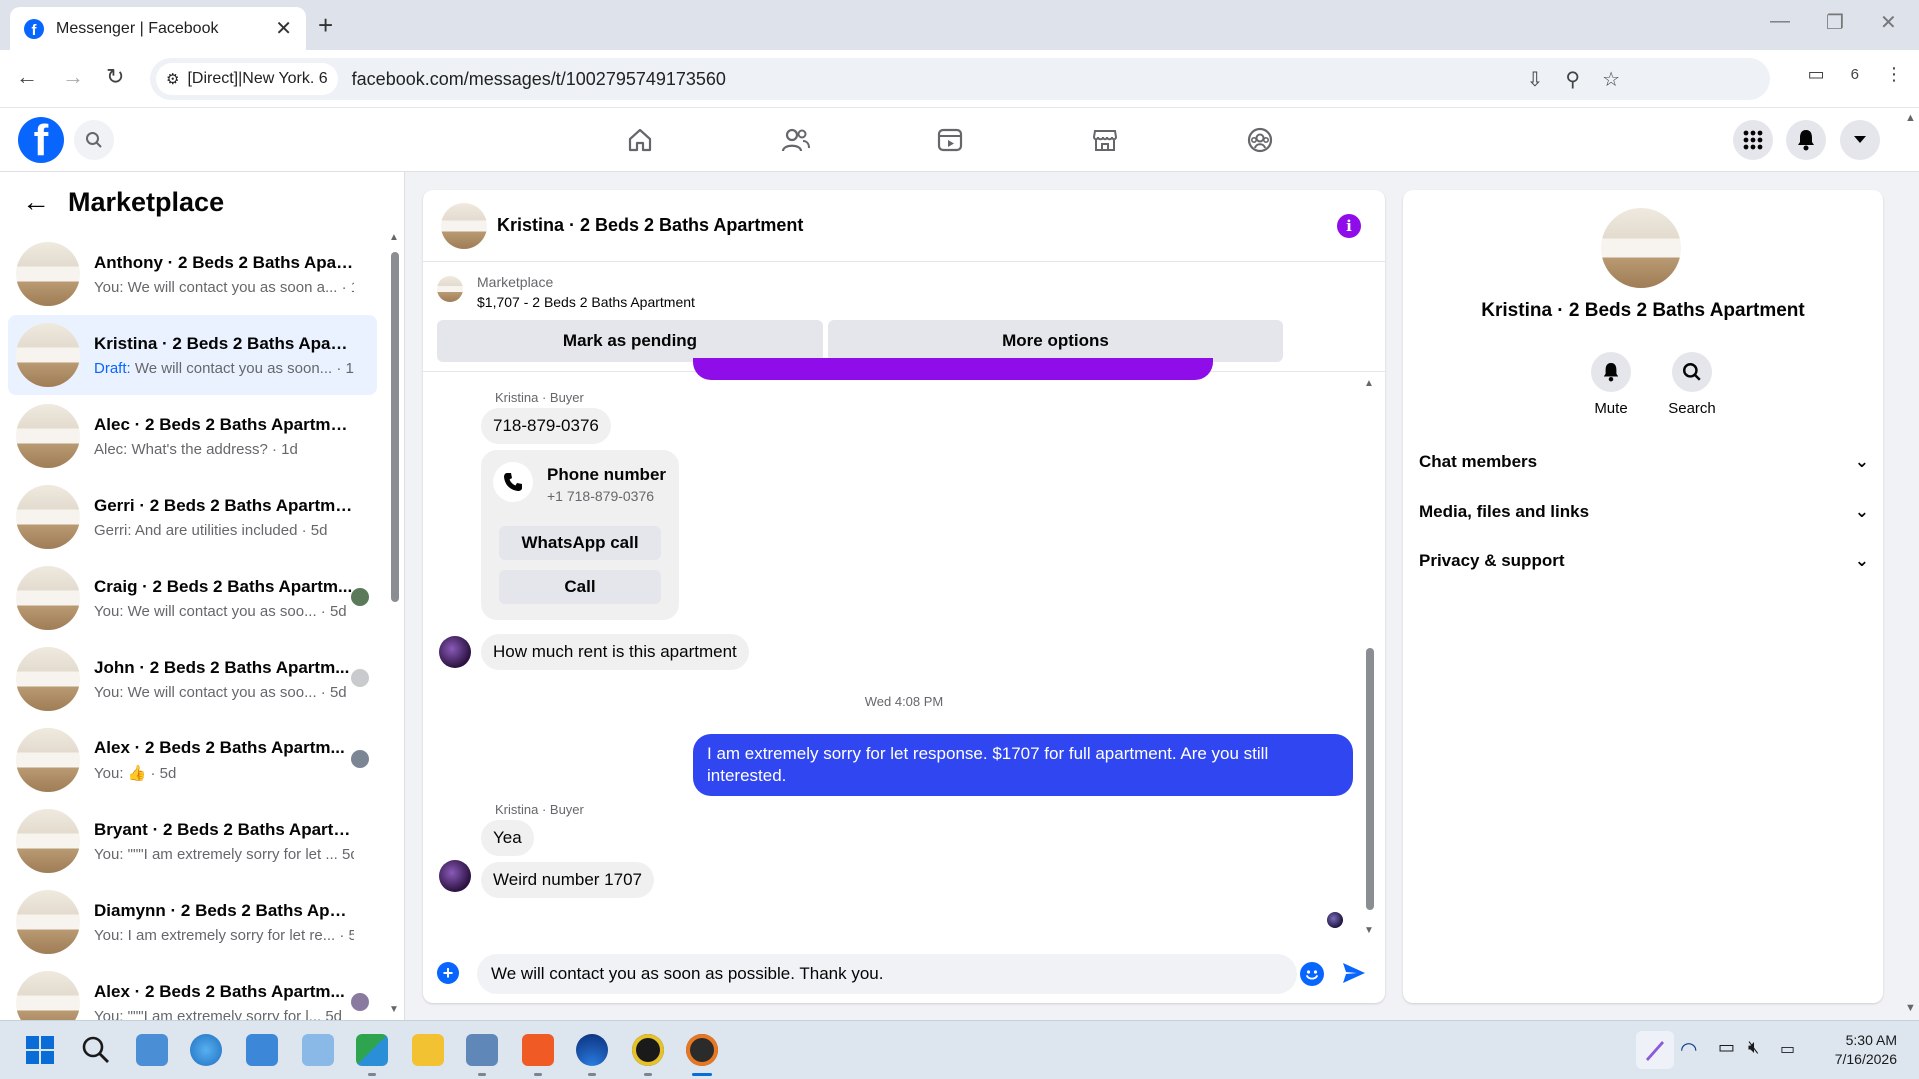 The height and width of the screenshot is (1079, 1919). Describe the element at coordinates (94, 140) in the screenshot. I see `facebook-search-button` at that location.